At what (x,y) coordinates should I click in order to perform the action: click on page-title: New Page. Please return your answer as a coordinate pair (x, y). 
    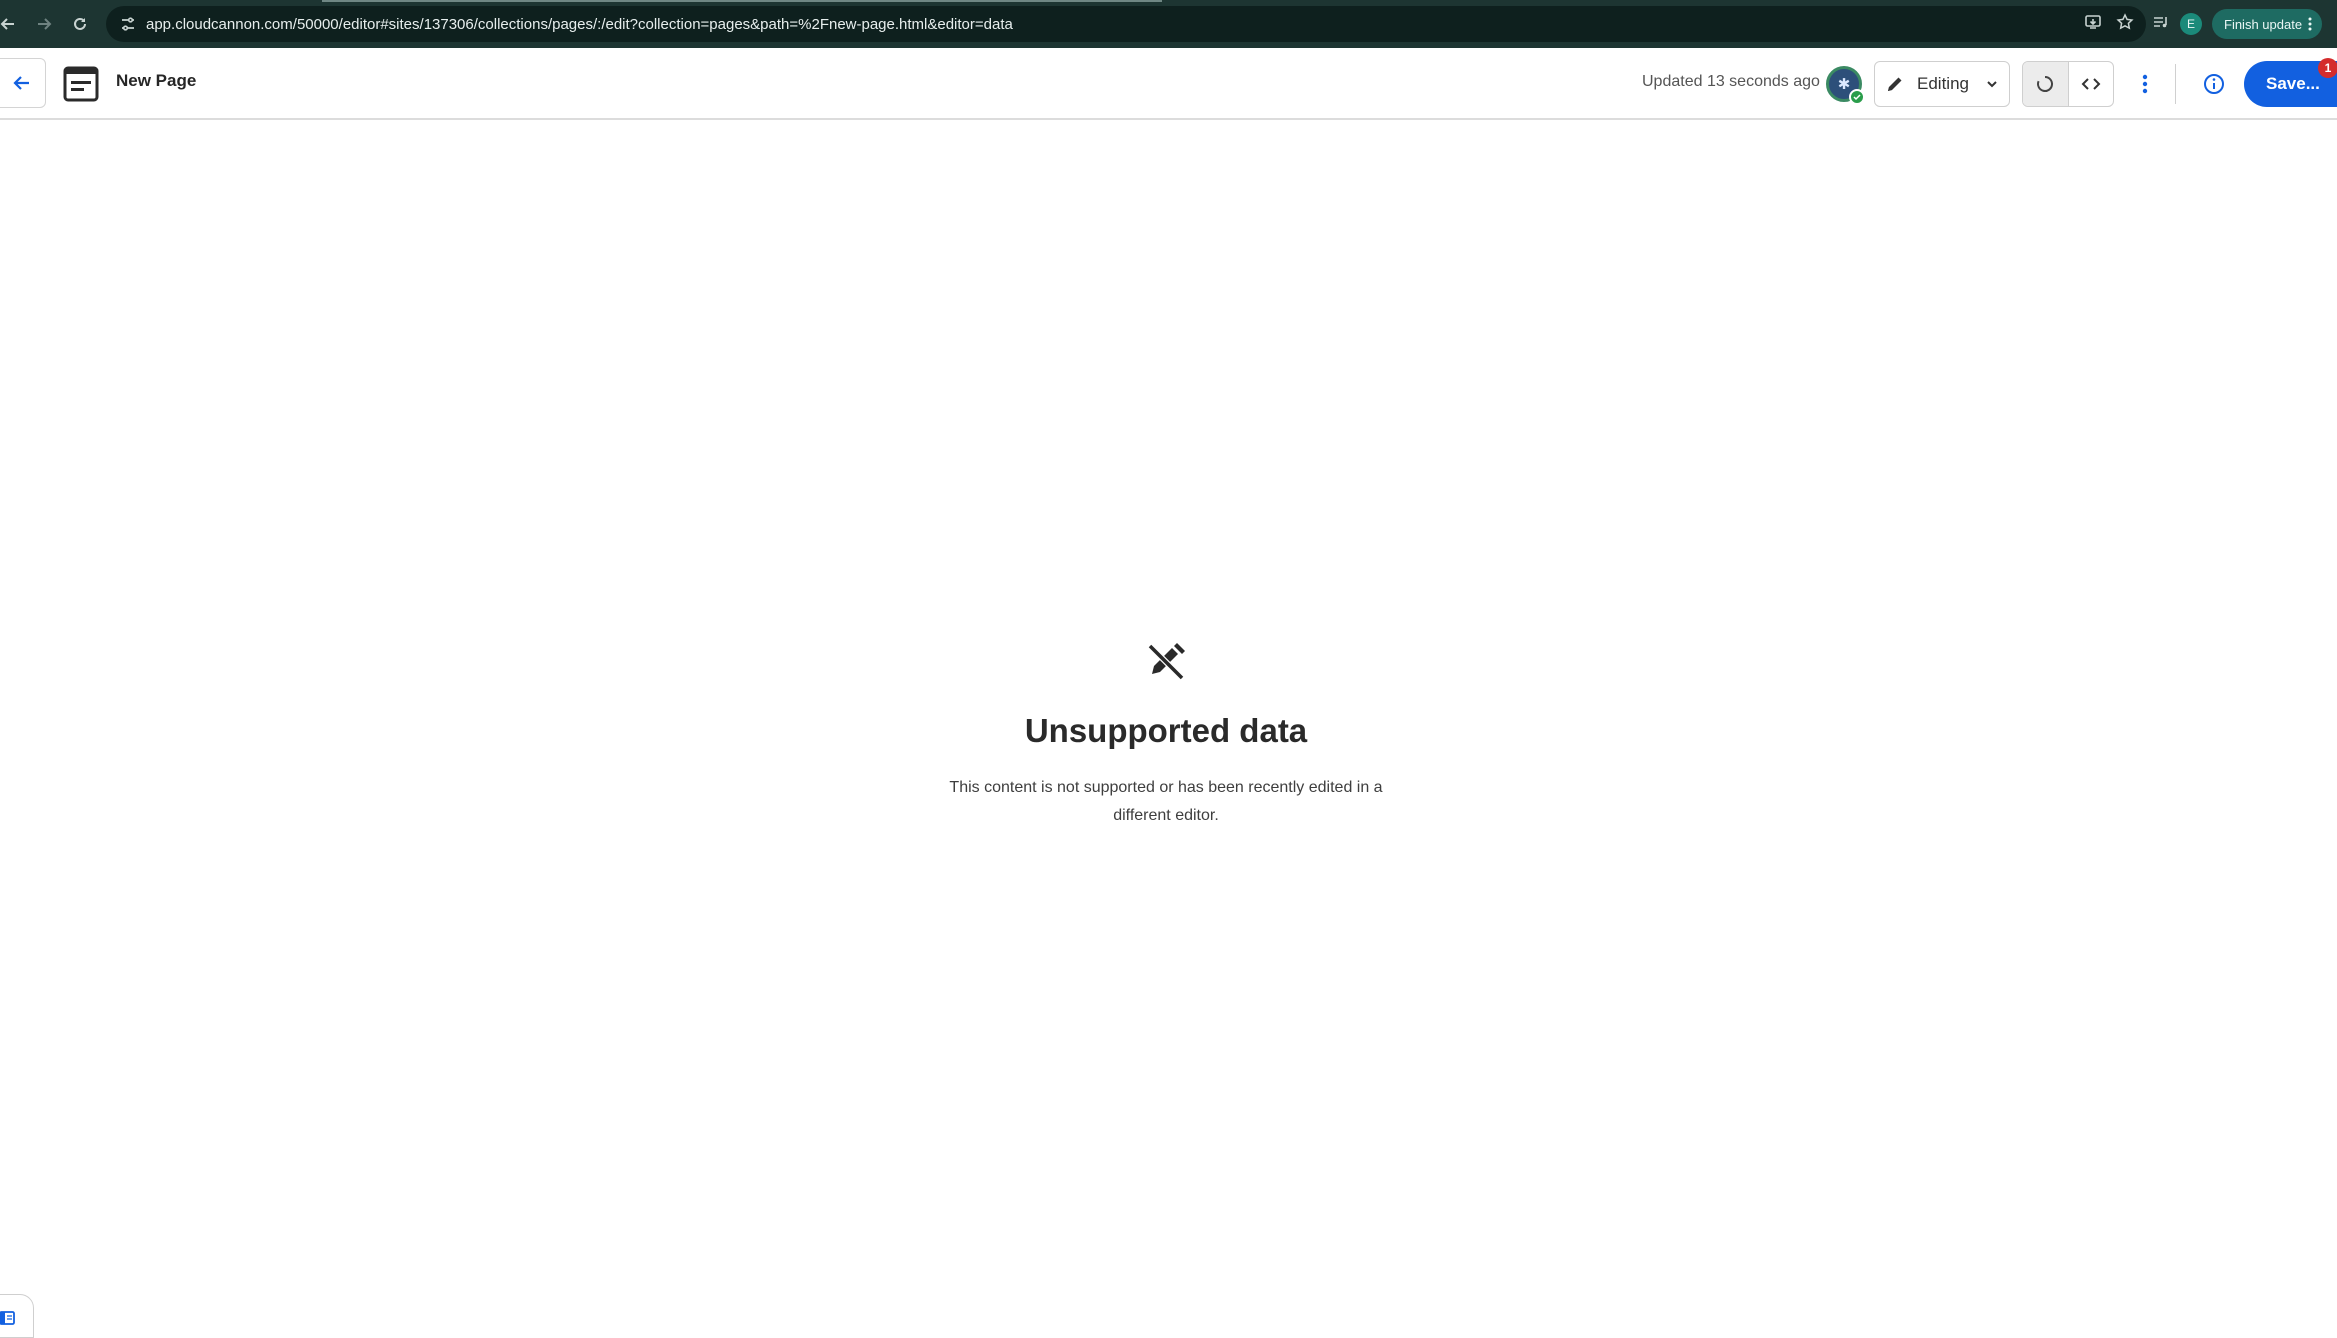
    Looking at the image, I should click on (156, 80).